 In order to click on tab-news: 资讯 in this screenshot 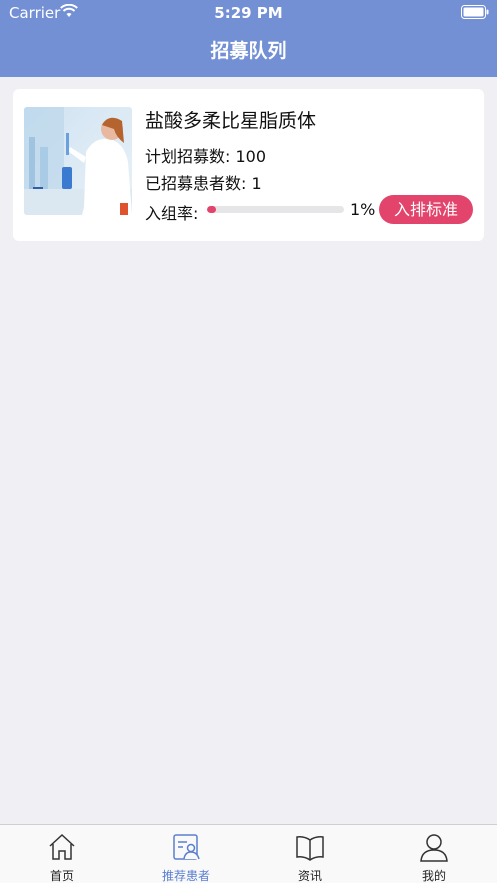, I will do `click(310, 854)`.